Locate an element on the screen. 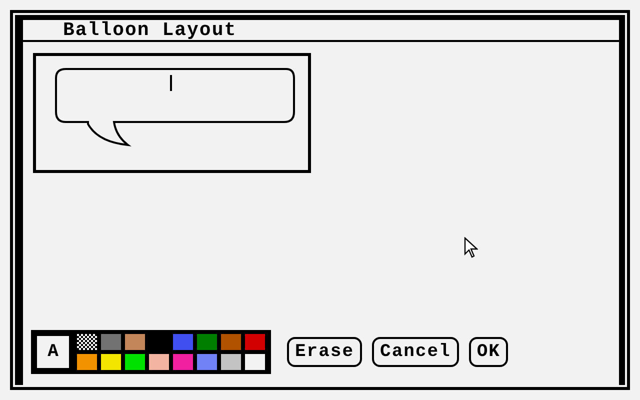  erase-button: Erase is located at coordinates (324, 352).